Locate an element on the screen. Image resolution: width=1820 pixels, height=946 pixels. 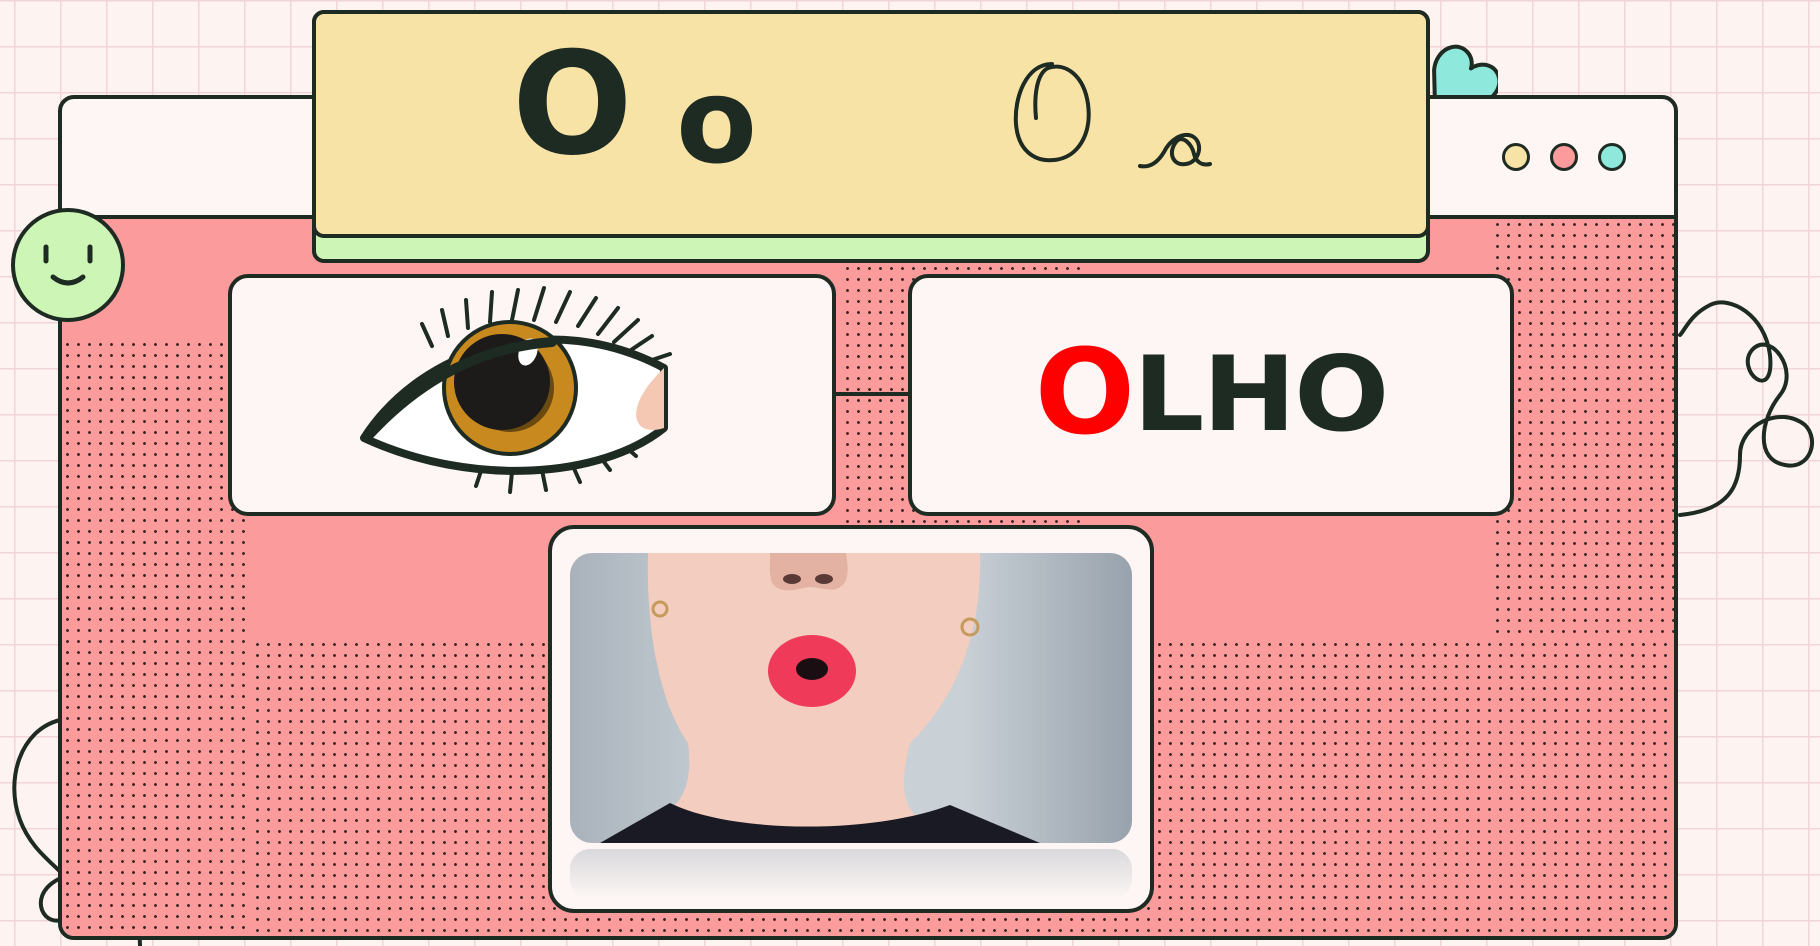
letter-lower-script-icon is located at coordinates (1175, 151).